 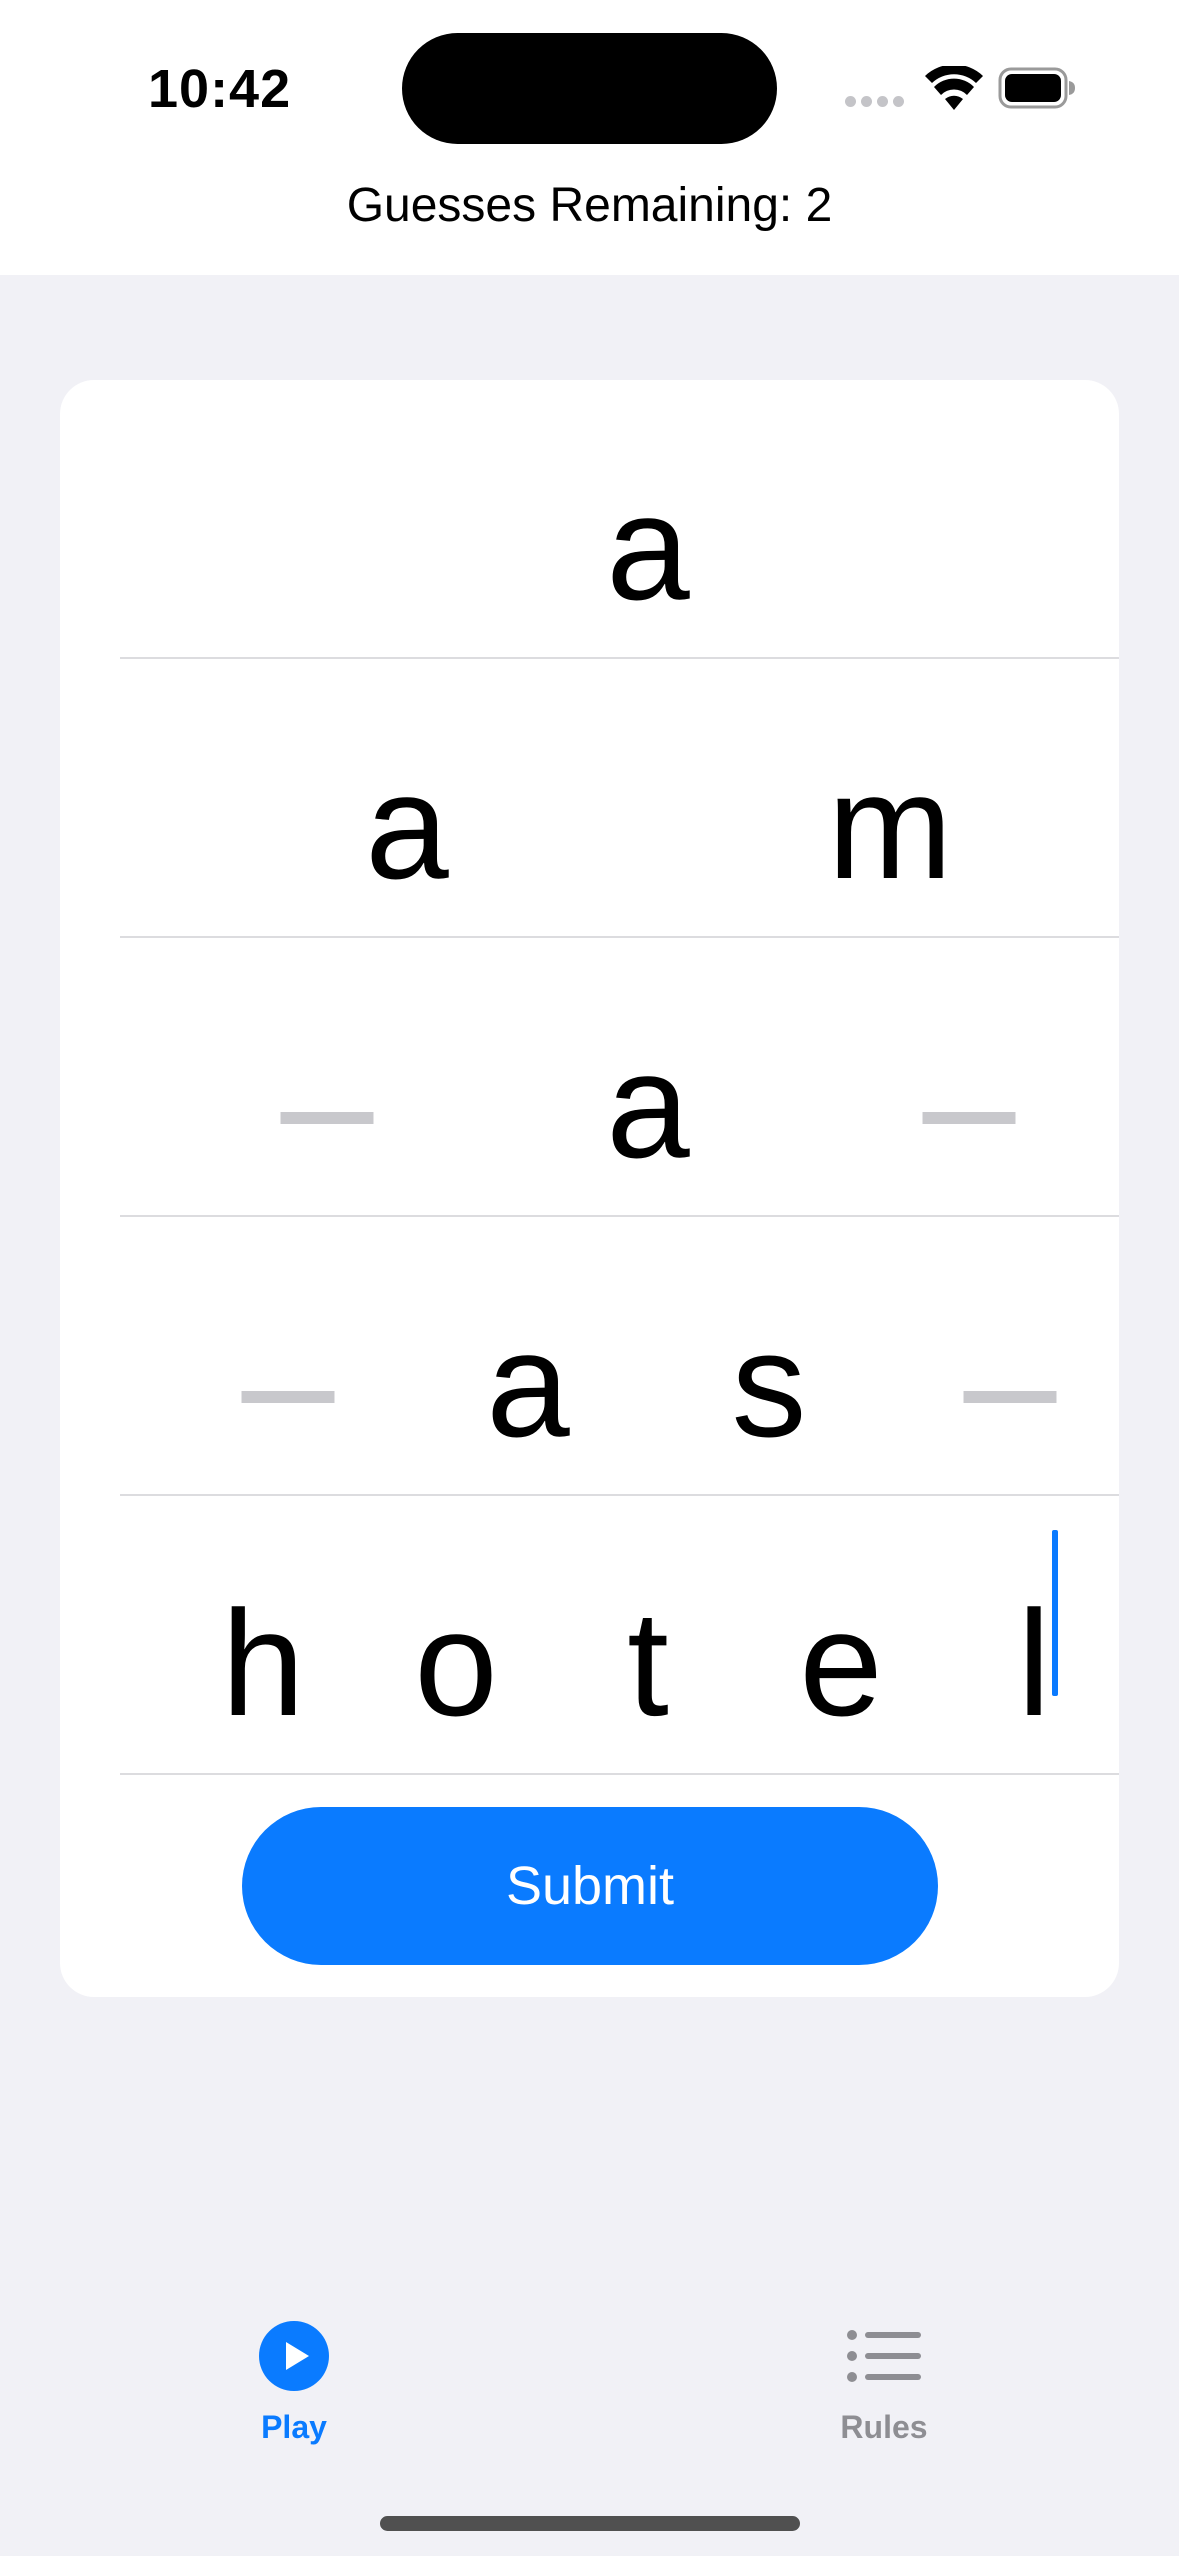 What do you see at coordinates (1055, 1613) in the screenshot?
I see `text-cursor` at bounding box center [1055, 1613].